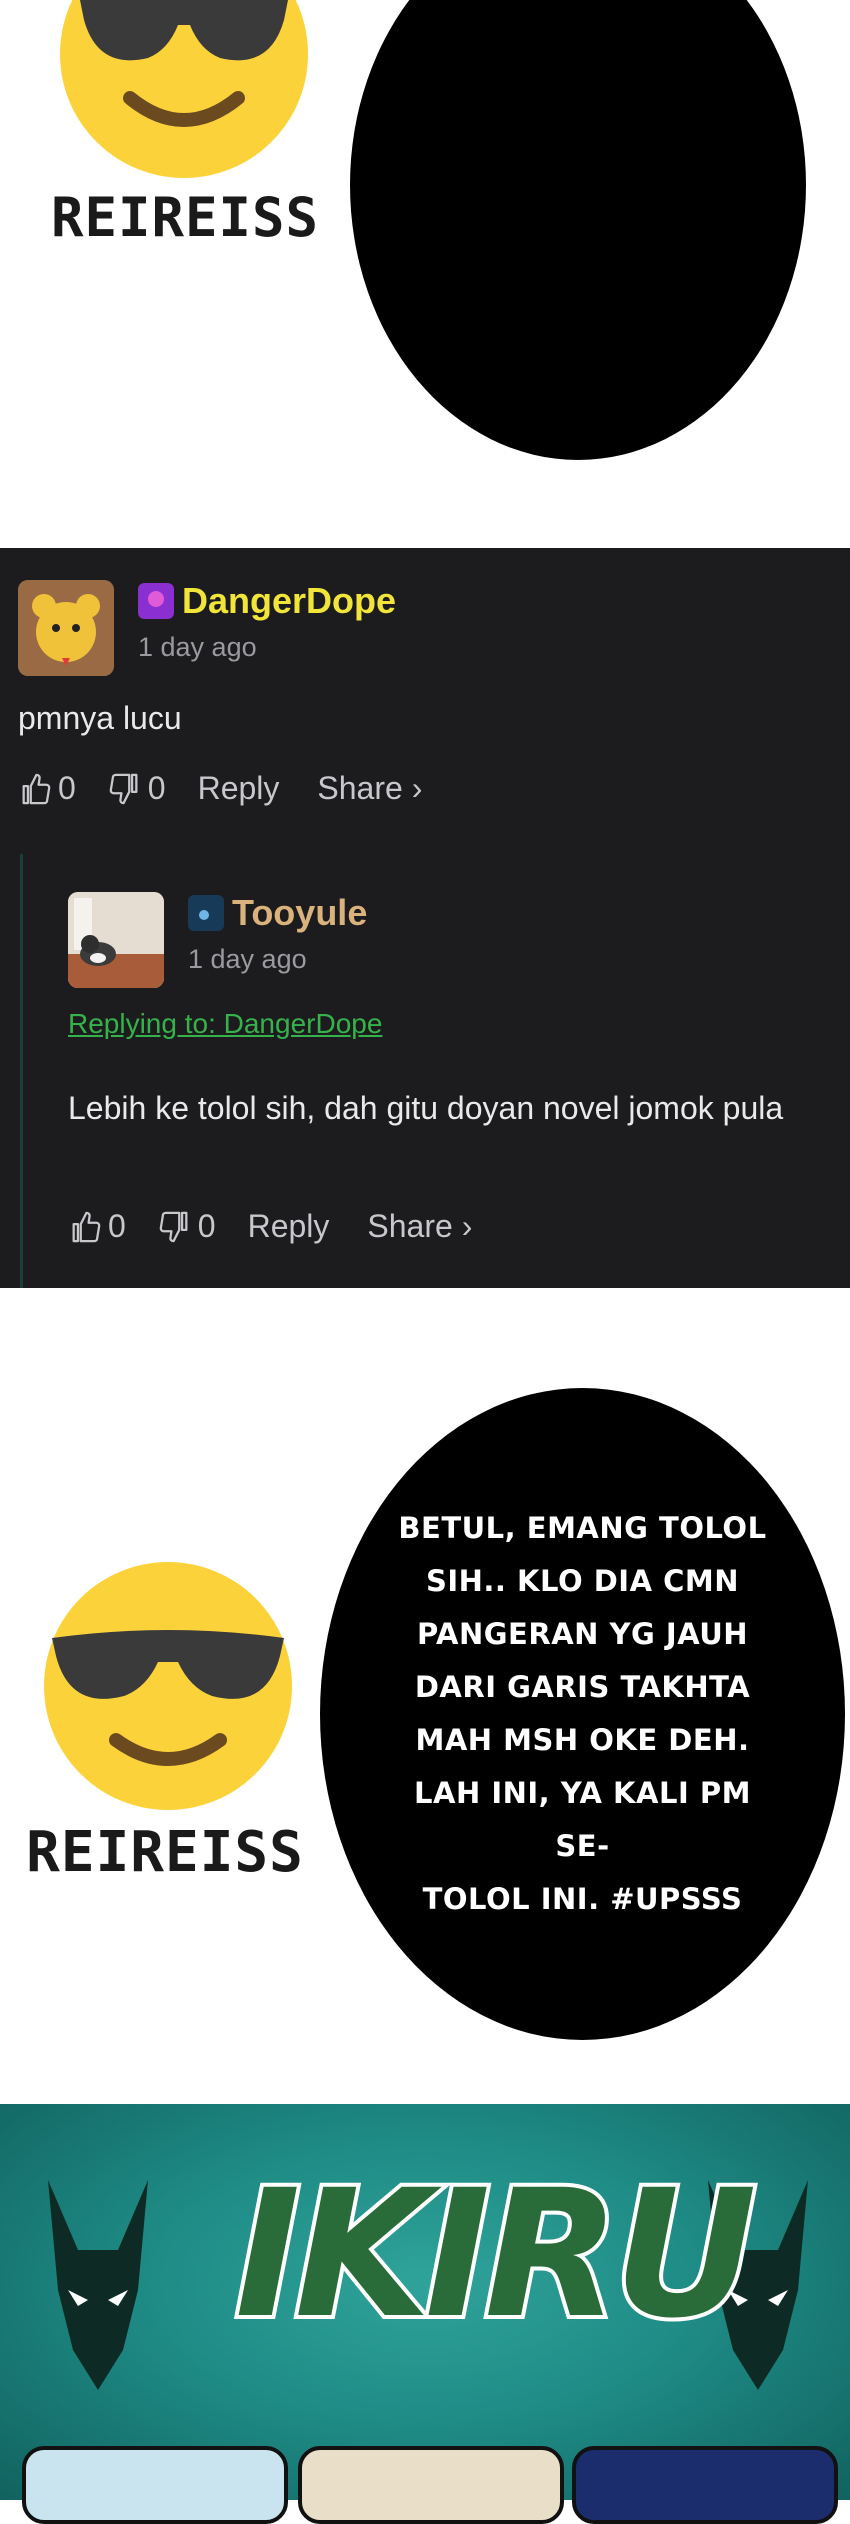  Describe the element at coordinates (582, 1899) in the screenshot. I see `bubble-line: TOLOL INI. #UPSSS` at that location.